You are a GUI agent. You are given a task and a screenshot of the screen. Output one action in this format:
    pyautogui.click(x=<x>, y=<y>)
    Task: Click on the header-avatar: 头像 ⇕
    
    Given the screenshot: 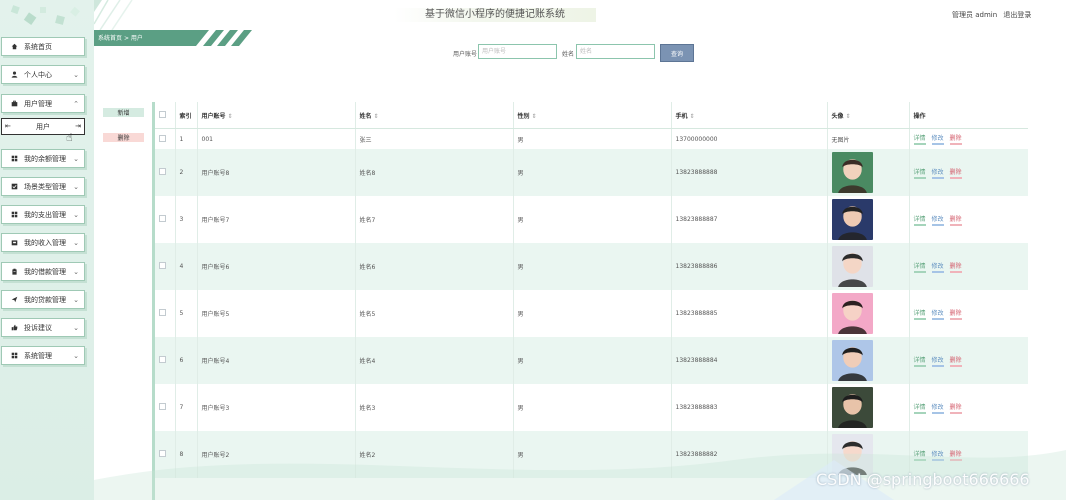 What is the action you would take?
    pyautogui.click(x=868, y=115)
    